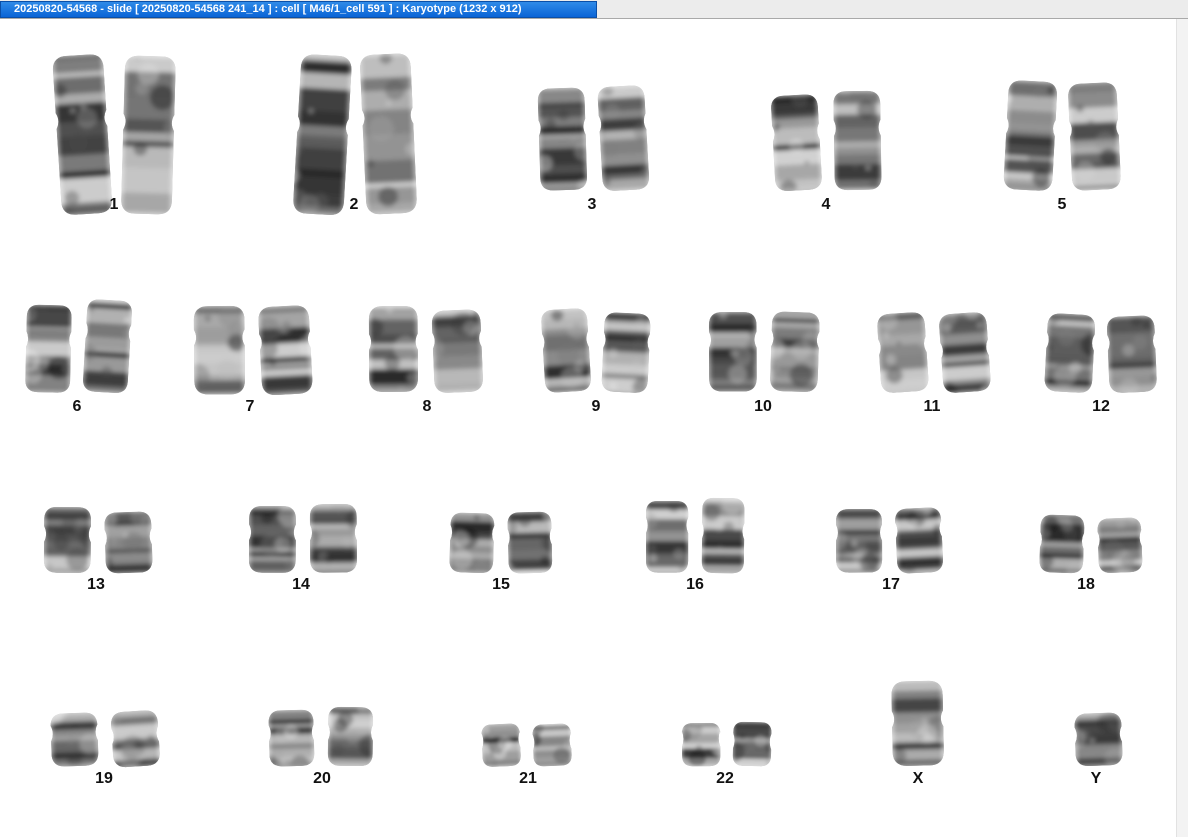 Image resolution: width=1188 pixels, height=837 pixels. What do you see at coordinates (763, 406) in the screenshot?
I see `pair-label-10: 10` at bounding box center [763, 406].